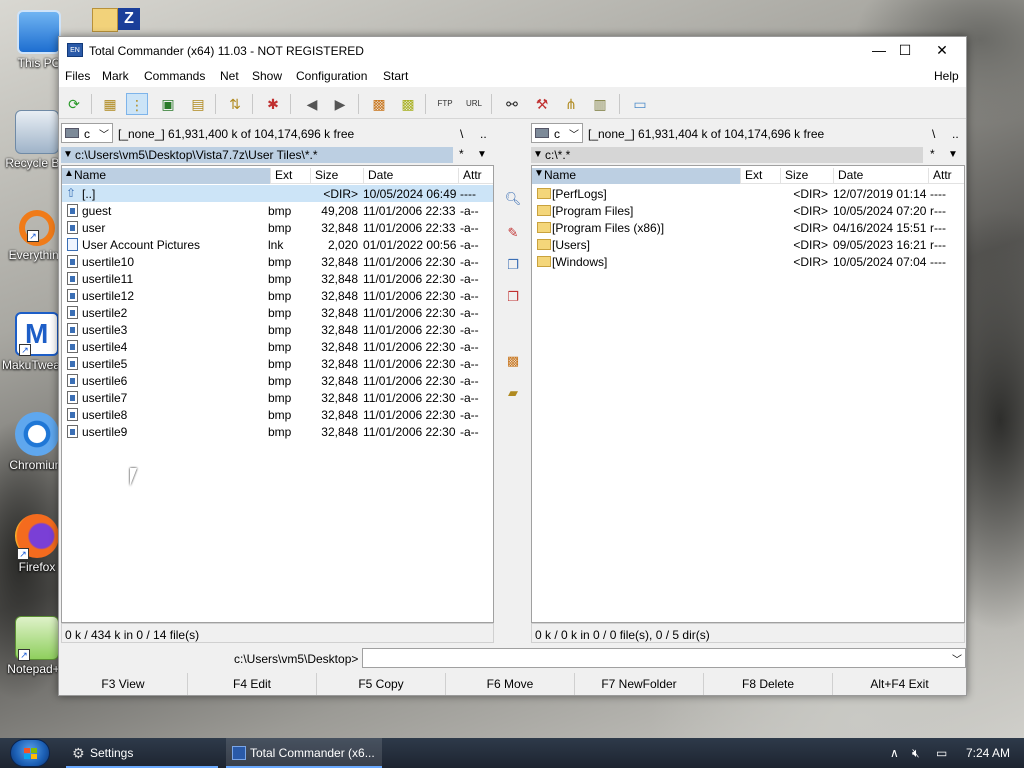 The image size is (1024, 768). I want to click on right-filter-button: *, so click(932, 154).